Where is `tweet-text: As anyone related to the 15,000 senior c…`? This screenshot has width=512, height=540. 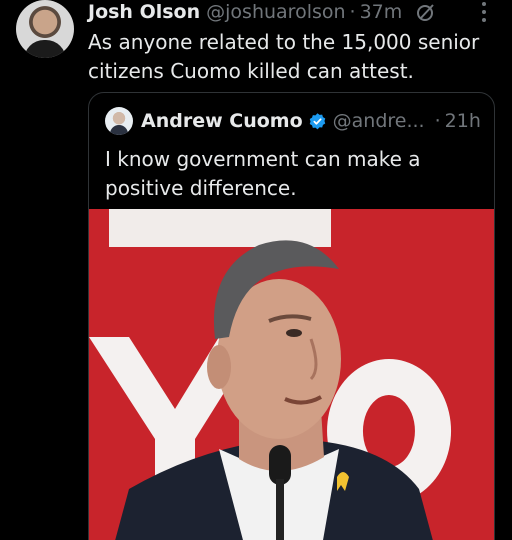 tweet-text: As anyone related to the 15,000 senior c… is located at coordinates (284, 56).